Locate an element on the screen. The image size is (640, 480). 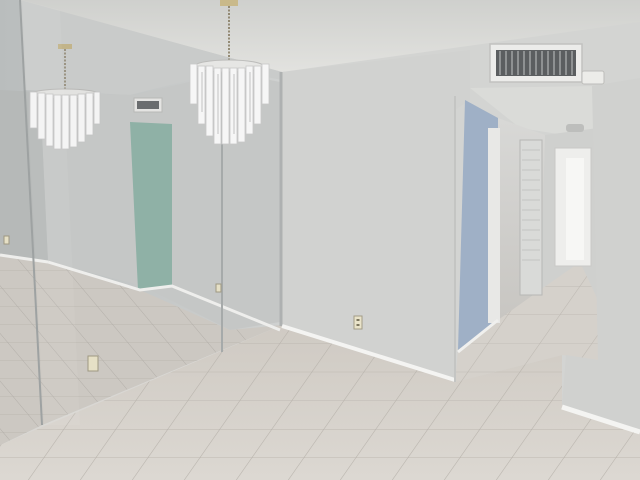
hallway-door-left is located at coordinates (494, 225).